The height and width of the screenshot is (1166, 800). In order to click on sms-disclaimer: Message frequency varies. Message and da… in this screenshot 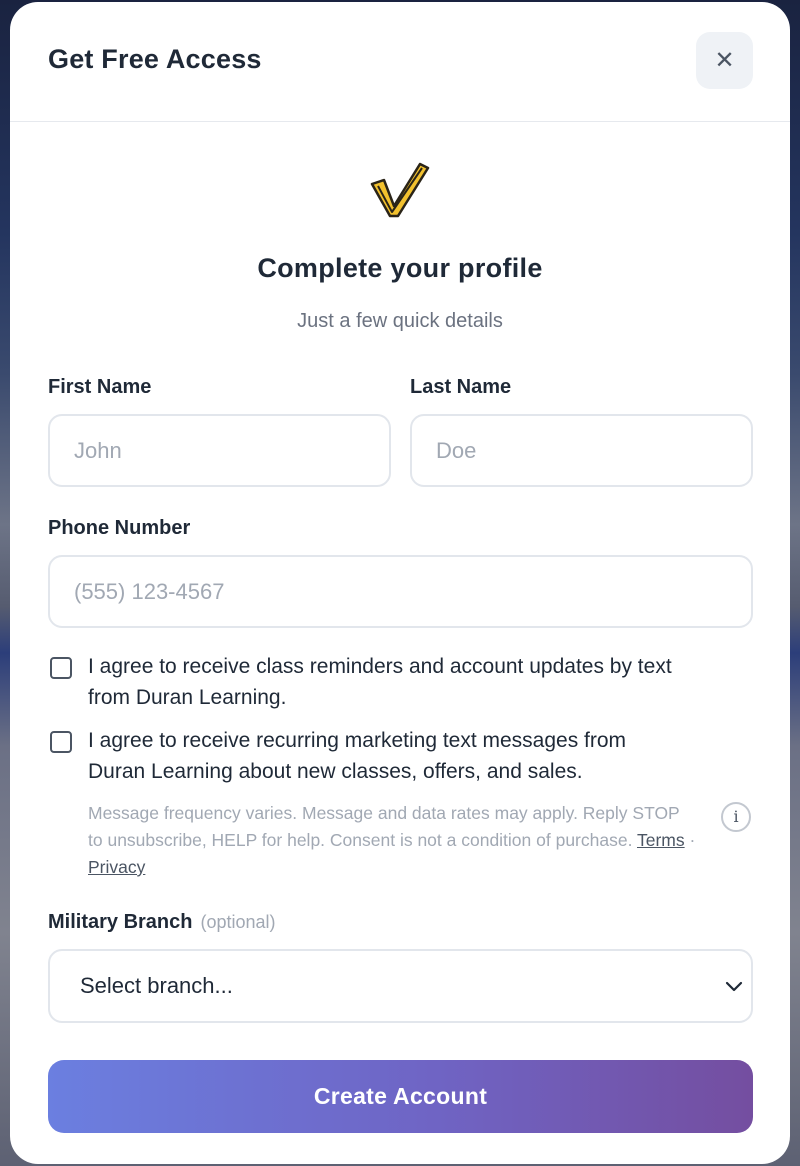, I will do `click(393, 840)`.